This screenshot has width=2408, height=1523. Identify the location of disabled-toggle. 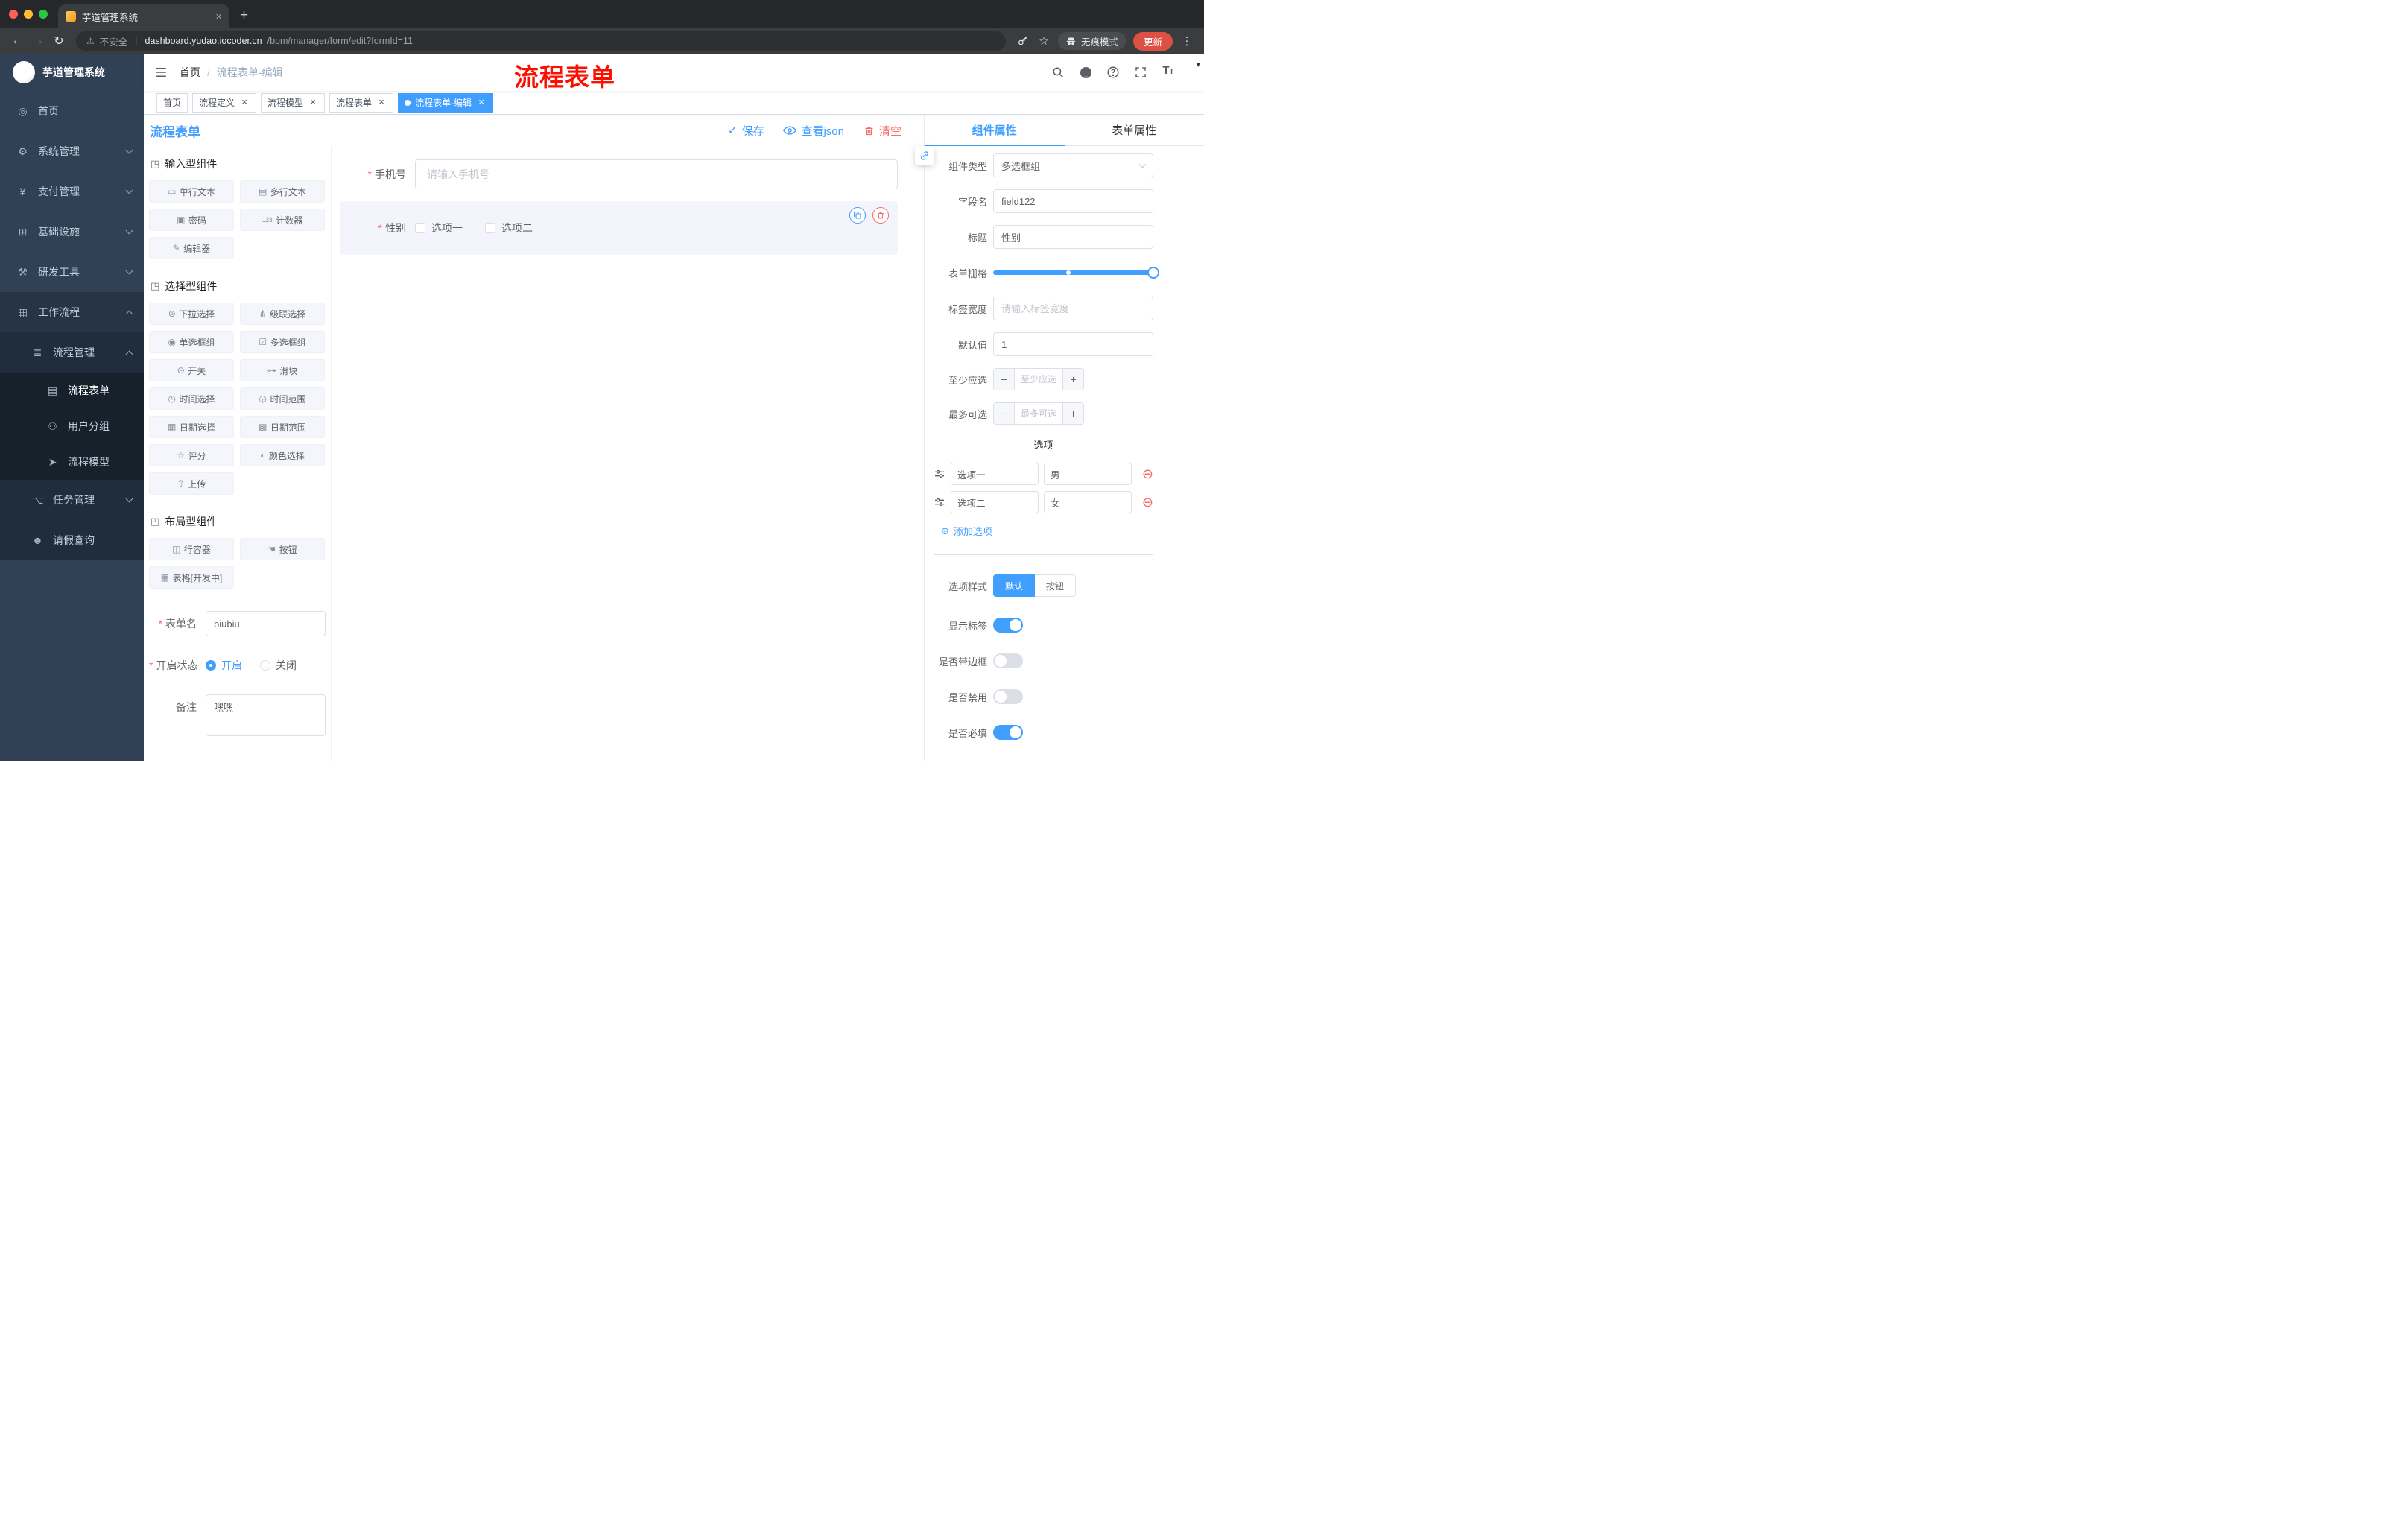
(1008, 696).